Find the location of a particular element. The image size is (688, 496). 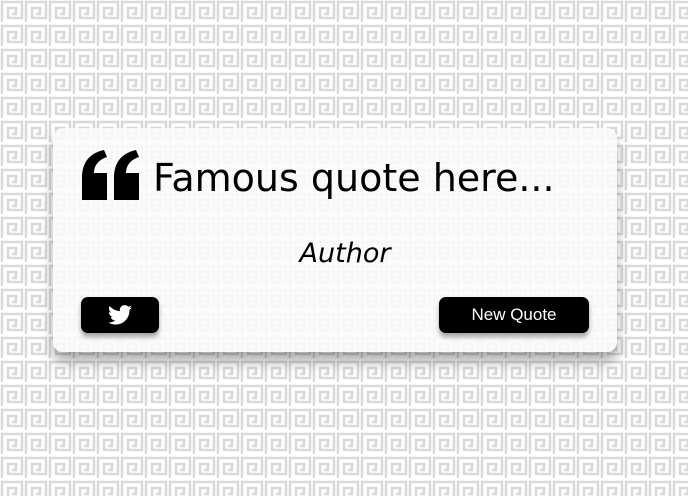

quote-author: Author is located at coordinates (345, 253).